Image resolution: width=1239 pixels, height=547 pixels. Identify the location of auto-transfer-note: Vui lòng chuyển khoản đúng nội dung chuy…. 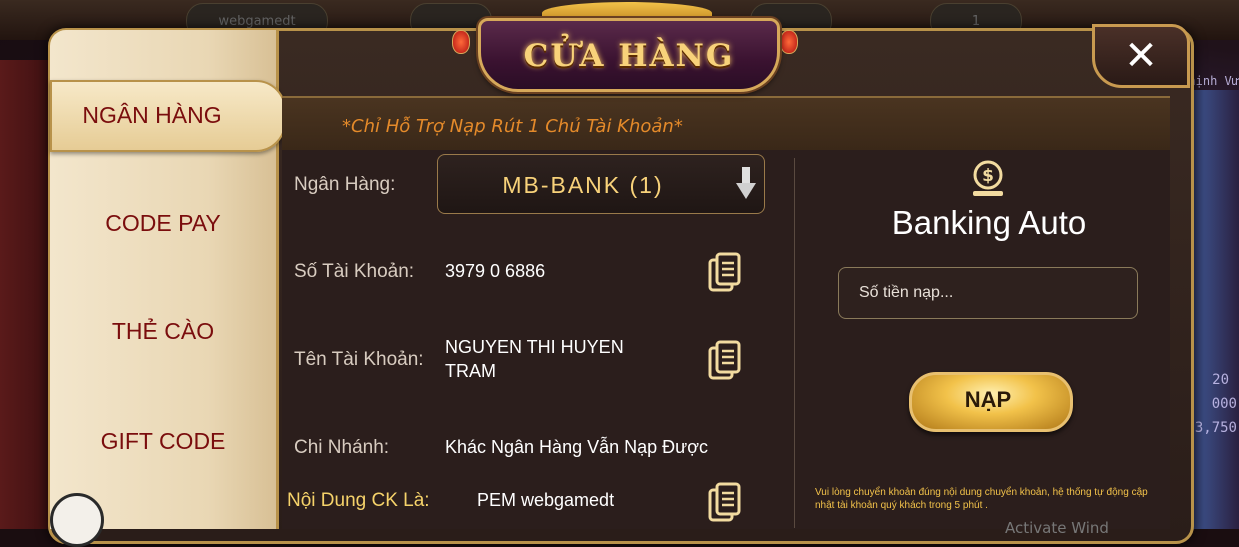
(981, 499).